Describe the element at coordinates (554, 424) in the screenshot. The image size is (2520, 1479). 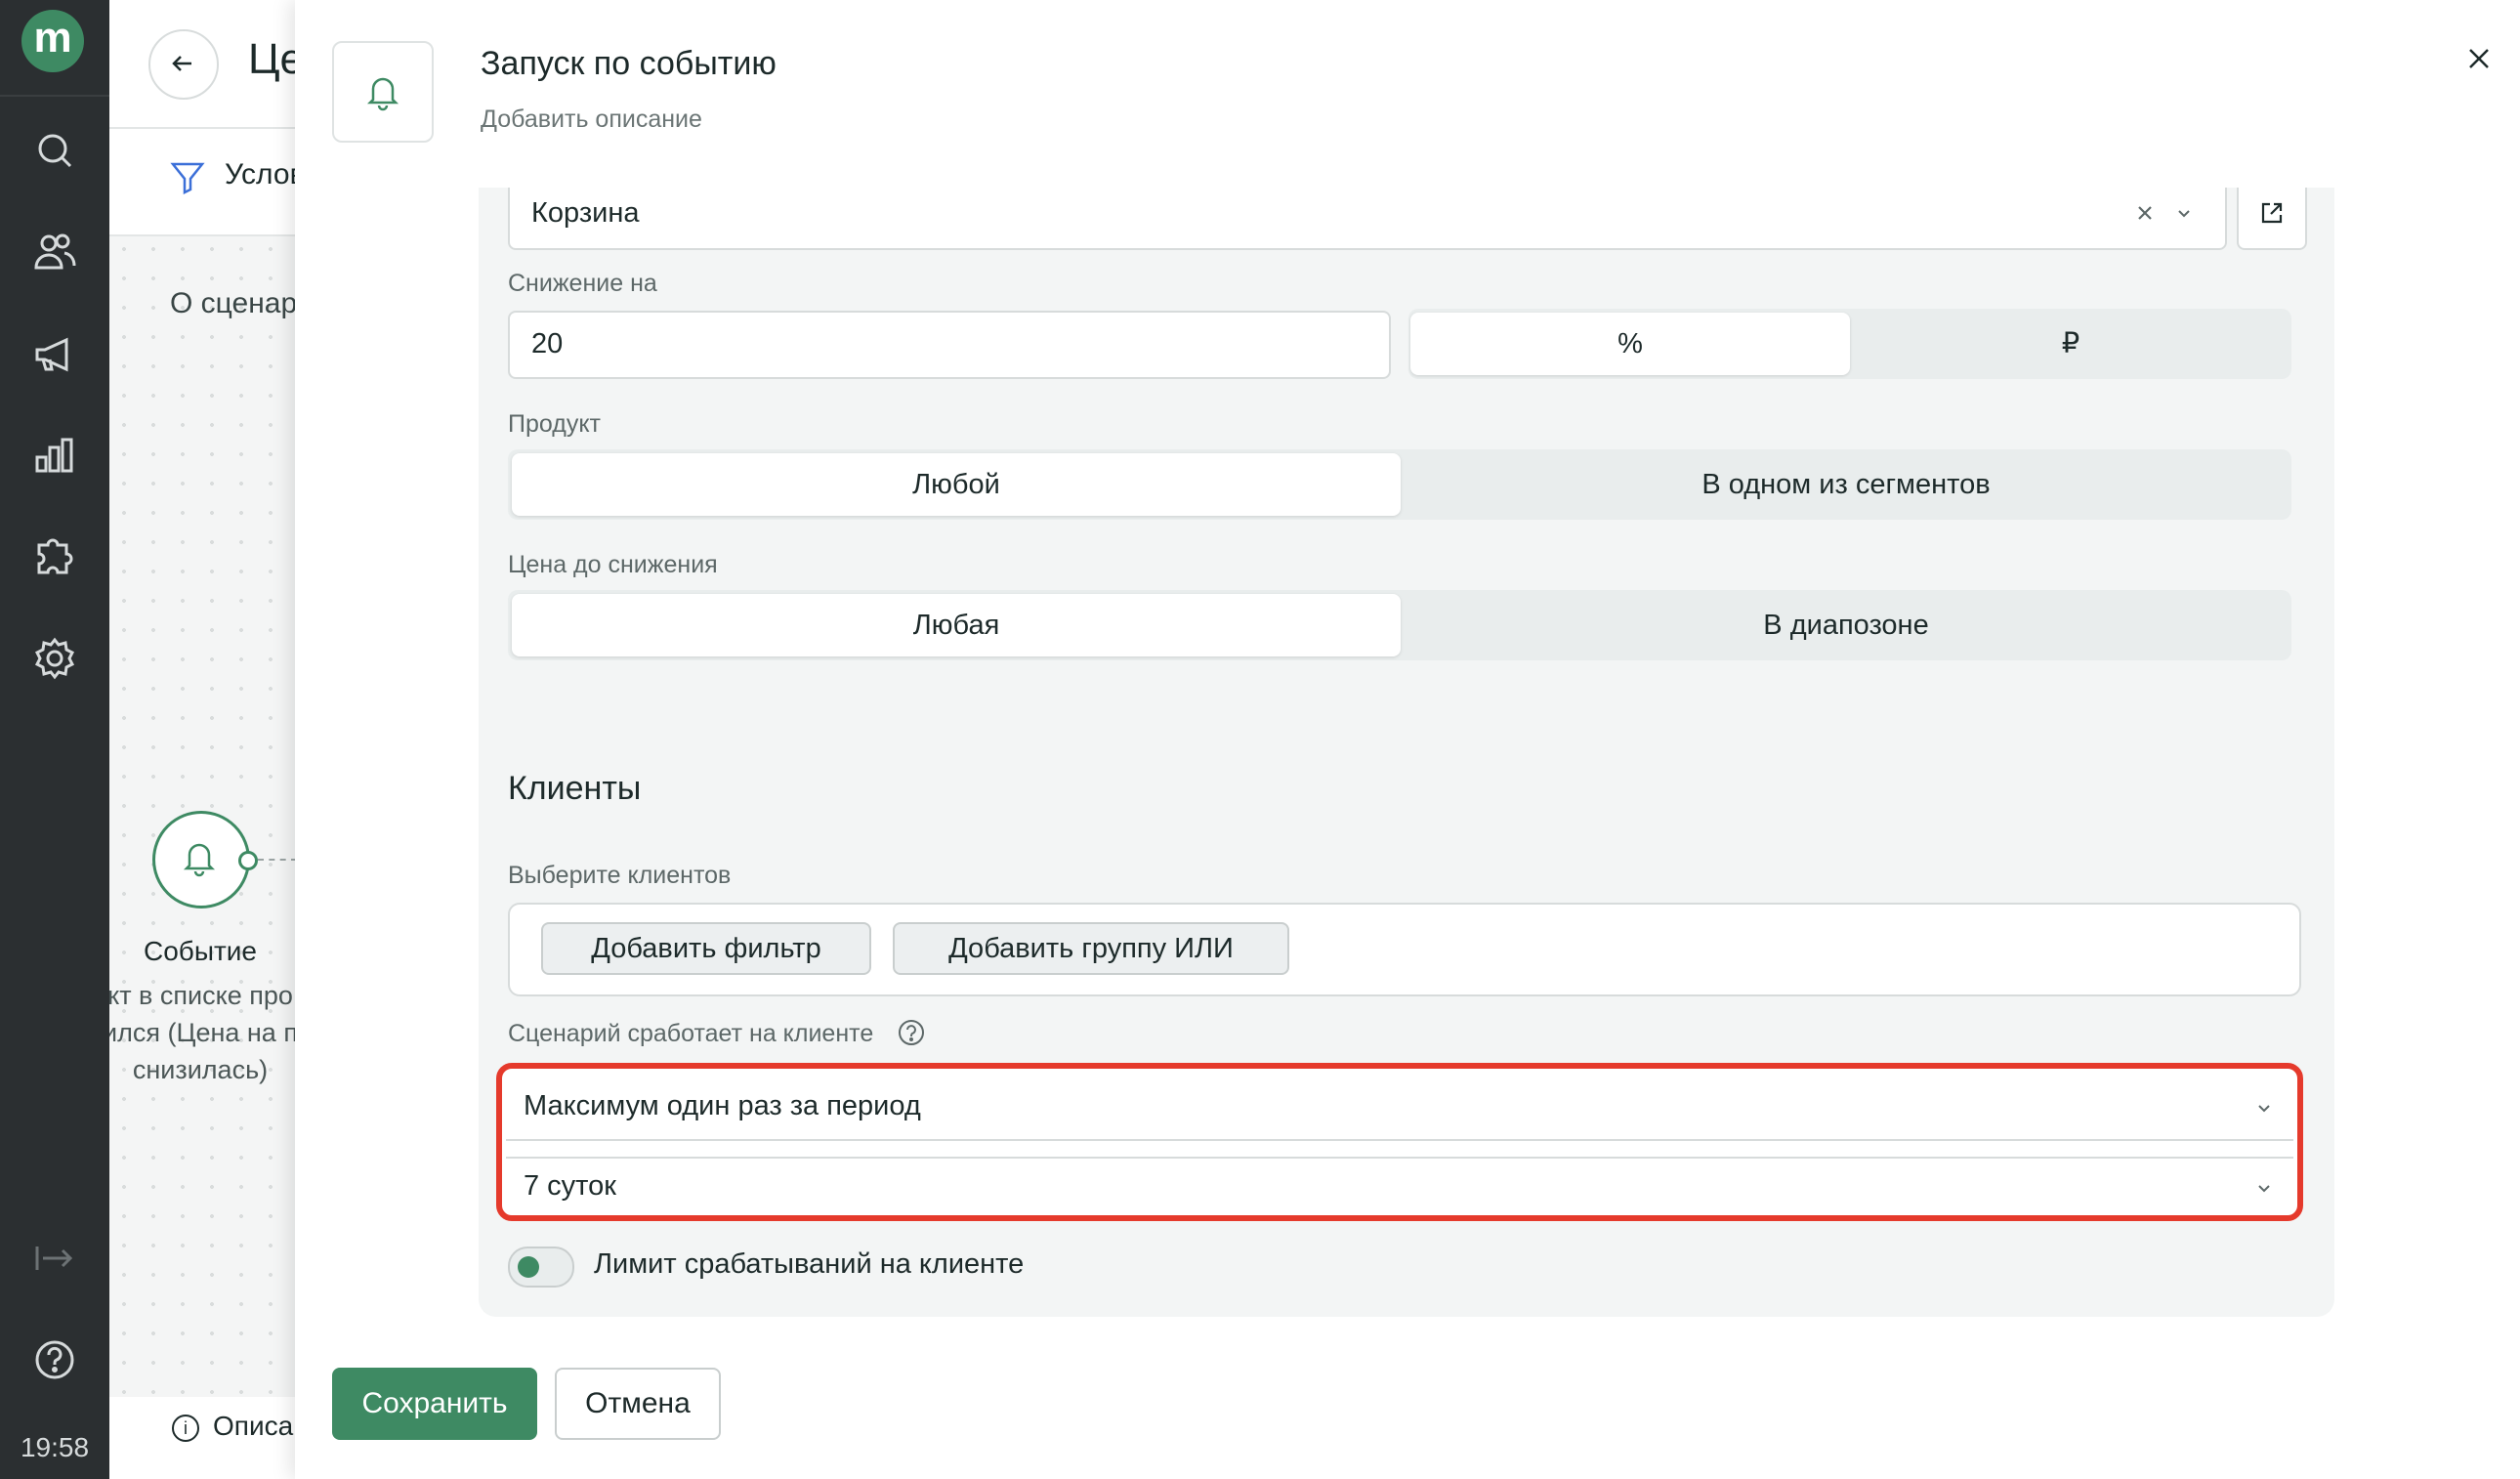
I see `product-label: Продукт` at that location.